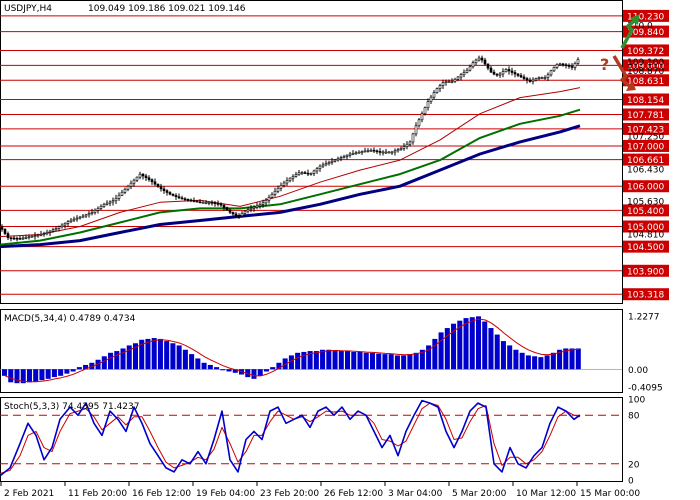 The image size is (700, 500). What do you see at coordinates (29, 494) in the screenshot?
I see `time-tick-label: 2 Feb 2021` at bounding box center [29, 494].